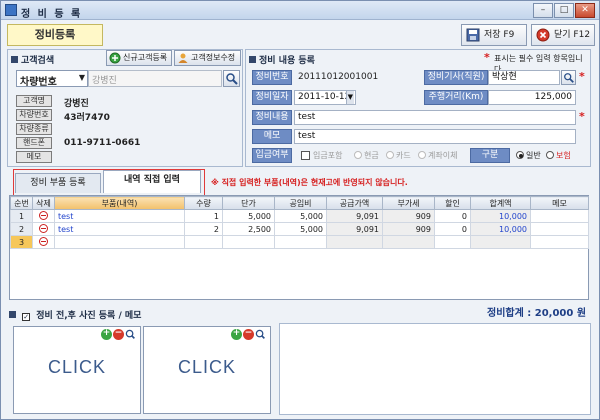 The height and width of the screenshot is (420, 600). I want to click on type-insurance-label: 보험, so click(563, 155).